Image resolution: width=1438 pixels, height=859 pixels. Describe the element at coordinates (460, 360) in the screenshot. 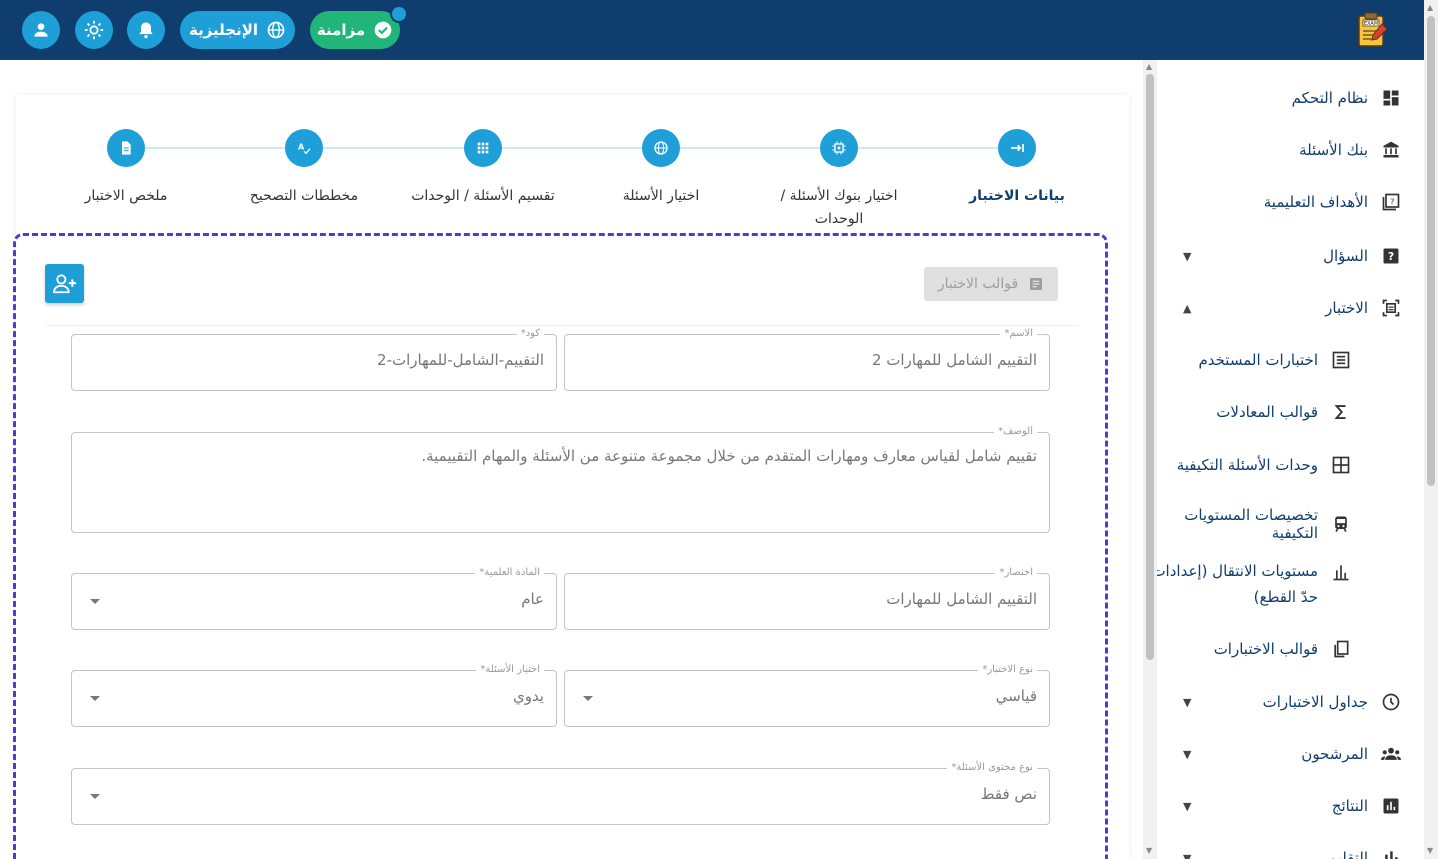

I see `code-value: التقييم-الشامل-للمهارات-2` at that location.